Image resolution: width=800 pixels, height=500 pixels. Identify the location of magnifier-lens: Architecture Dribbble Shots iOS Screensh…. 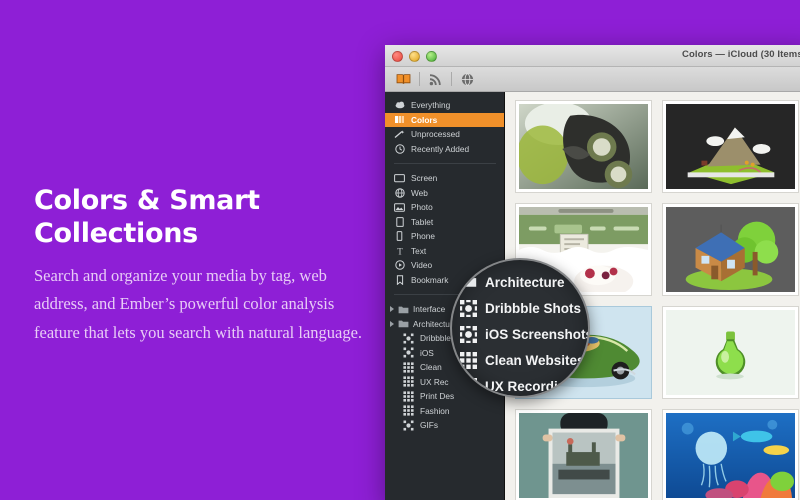
(520, 328).